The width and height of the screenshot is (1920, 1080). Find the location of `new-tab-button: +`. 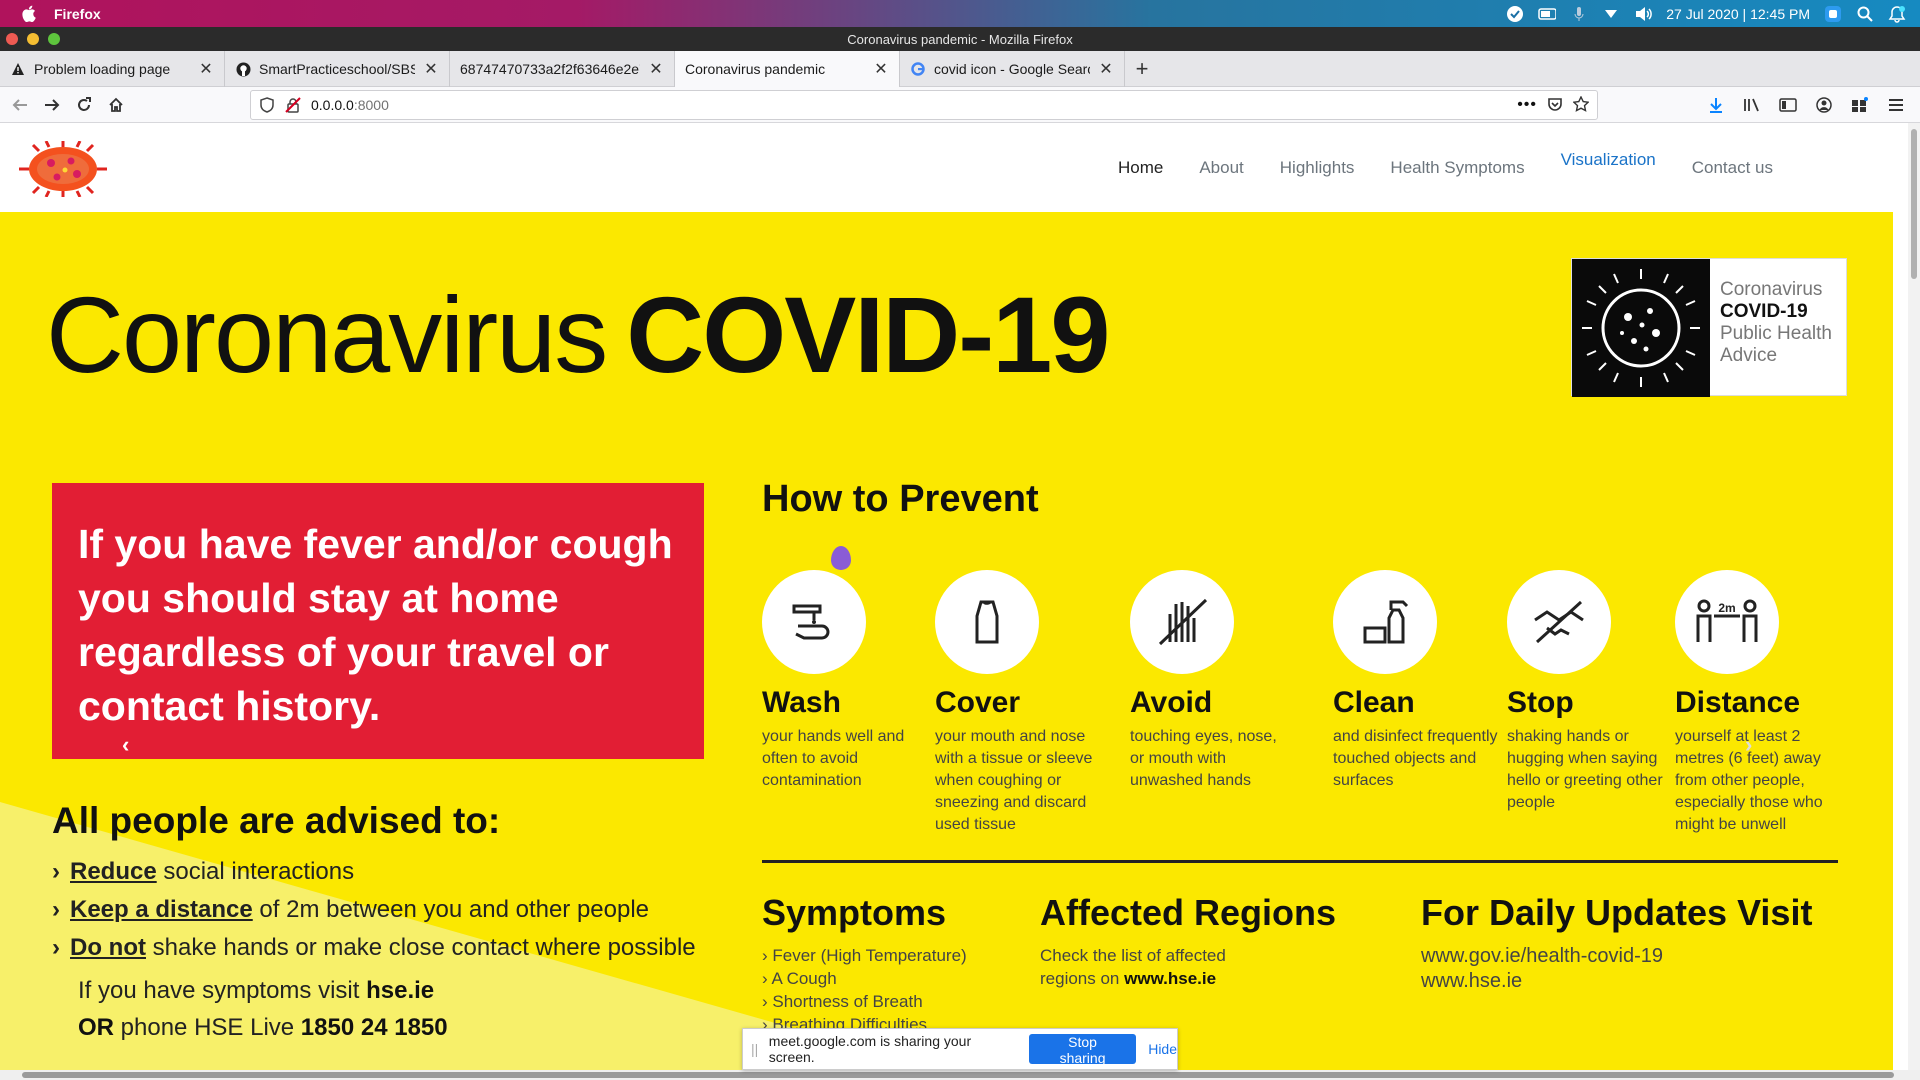

new-tab-button: + is located at coordinates (1142, 68).